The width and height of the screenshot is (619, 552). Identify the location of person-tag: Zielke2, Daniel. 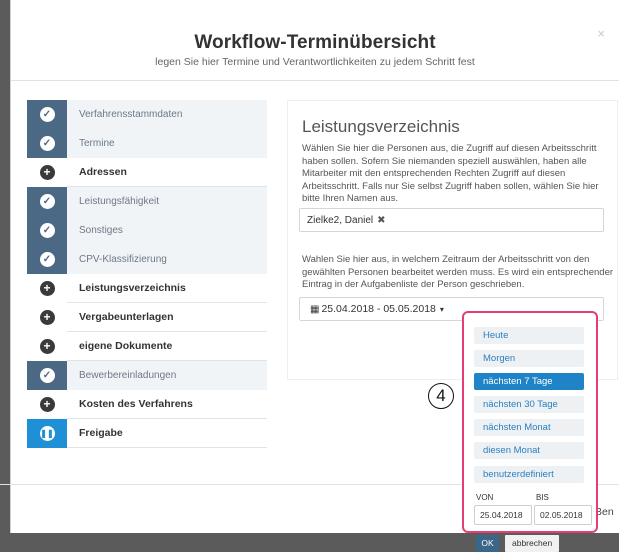
(340, 220).